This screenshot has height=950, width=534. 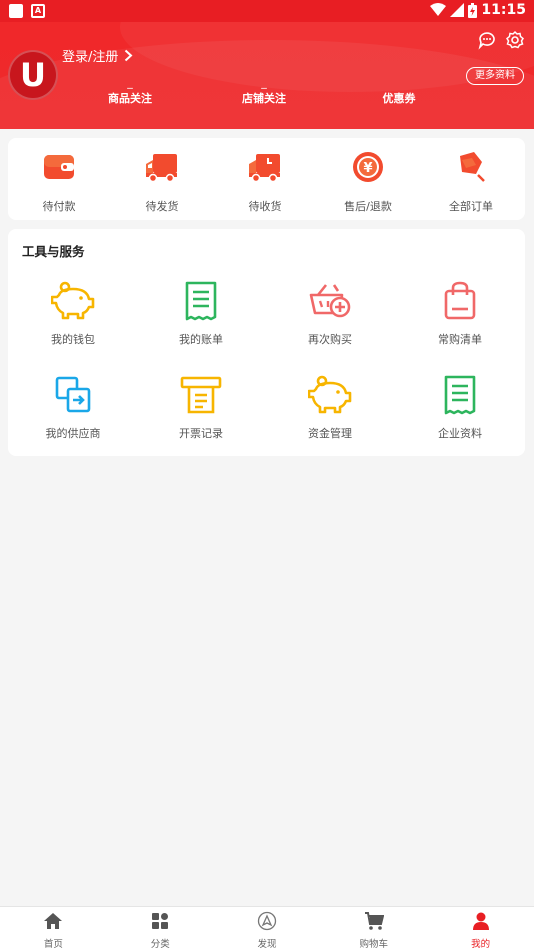 I want to click on settings-gear-icon, so click(x=515, y=40).